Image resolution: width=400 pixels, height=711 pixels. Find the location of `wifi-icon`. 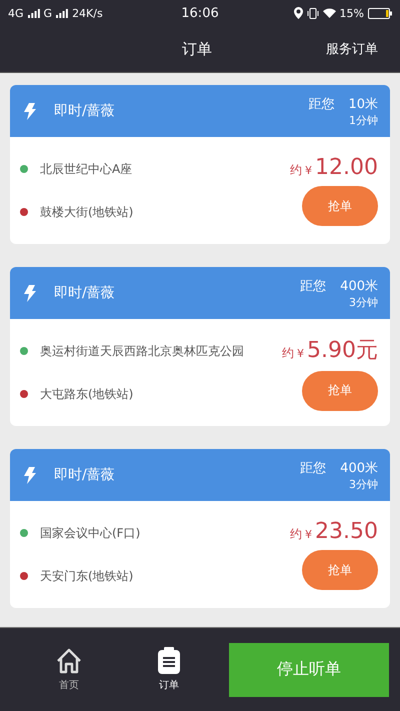

wifi-icon is located at coordinates (329, 13).